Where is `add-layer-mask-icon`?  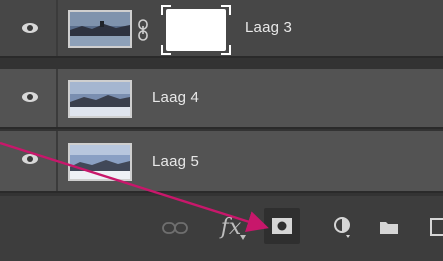
add-layer-mask-icon is located at coordinates (282, 226).